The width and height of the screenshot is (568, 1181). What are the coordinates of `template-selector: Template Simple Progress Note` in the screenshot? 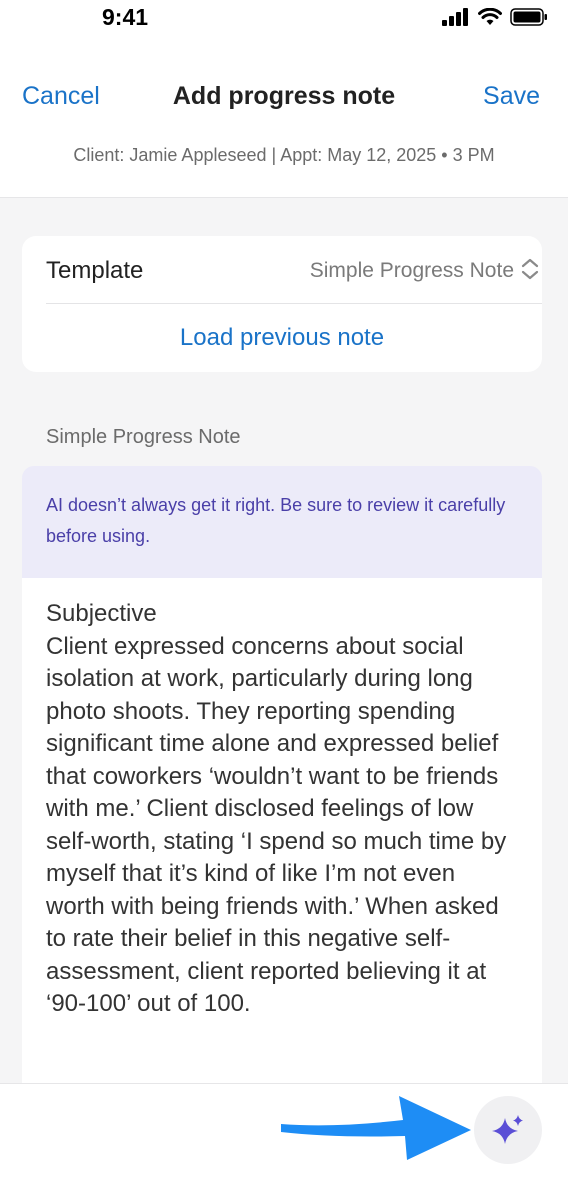 It's located at (294, 270).